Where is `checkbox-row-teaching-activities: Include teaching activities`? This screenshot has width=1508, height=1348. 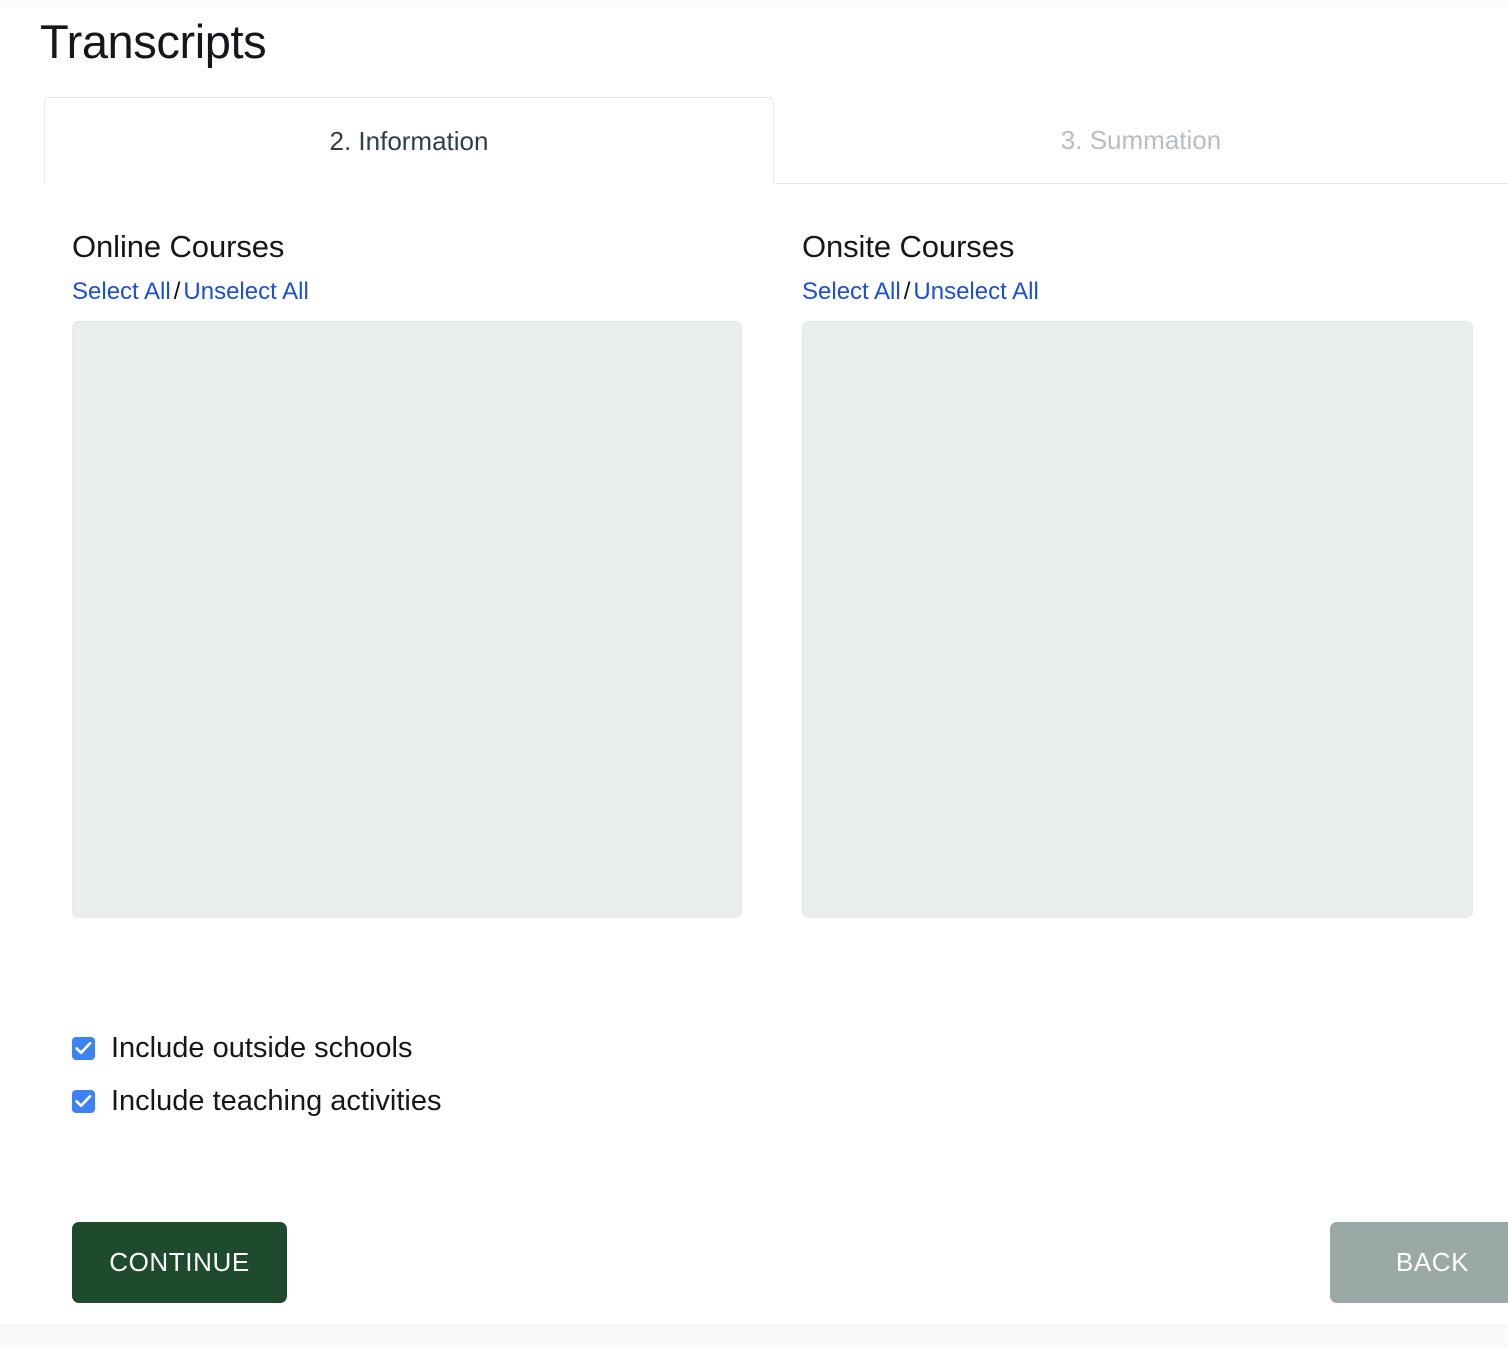
checkbox-row-teaching-activities: Include teaching activities is located at coordinates (422, 1101).